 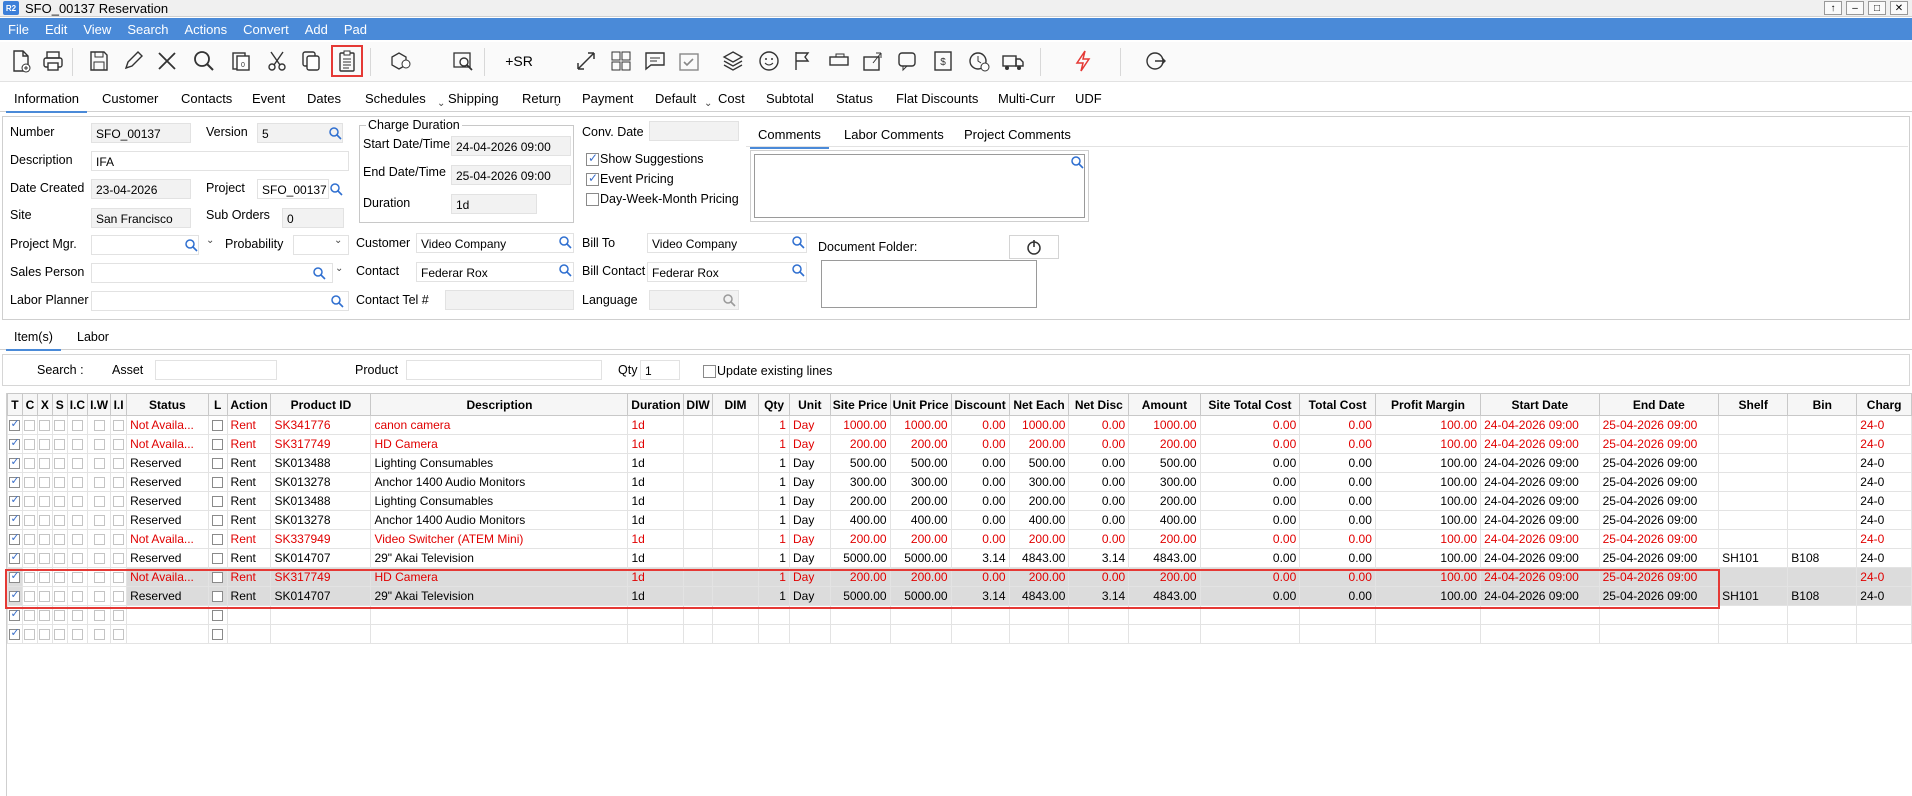 I want to click on cell-net_each: 4843.00, so click(x=1039, y=558).